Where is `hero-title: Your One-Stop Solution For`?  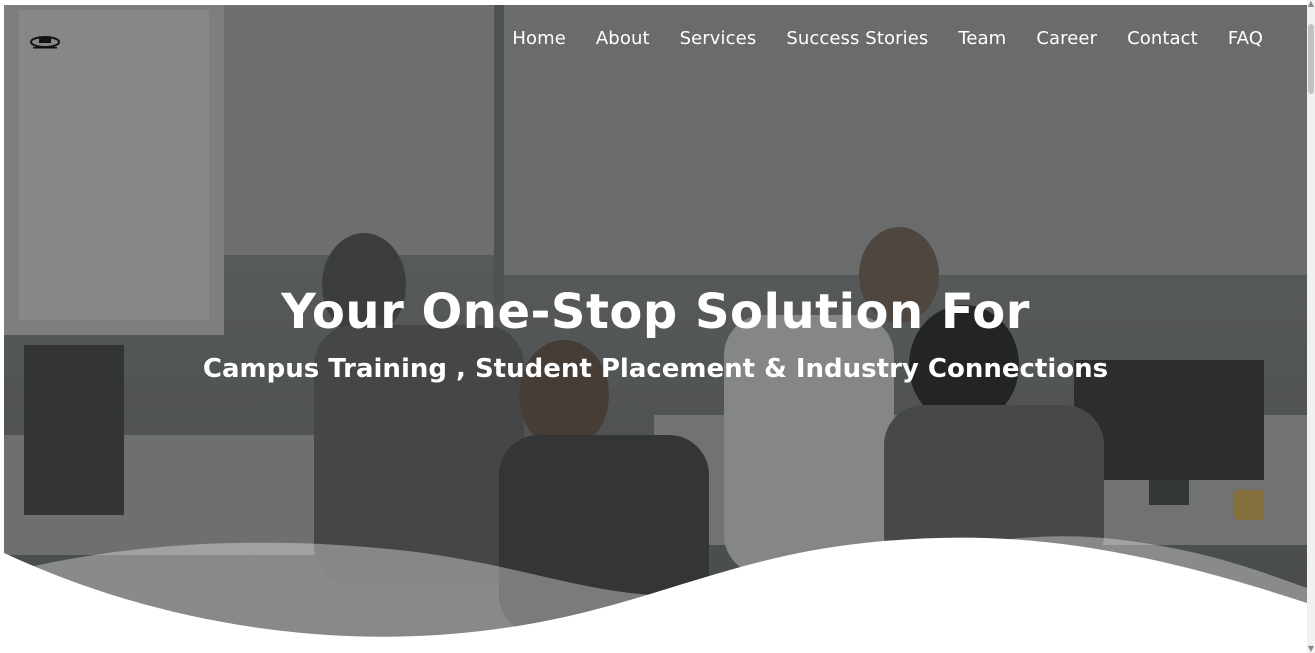 hero-title: Your One-Stop Solution For is located at coordinates (655, 312).